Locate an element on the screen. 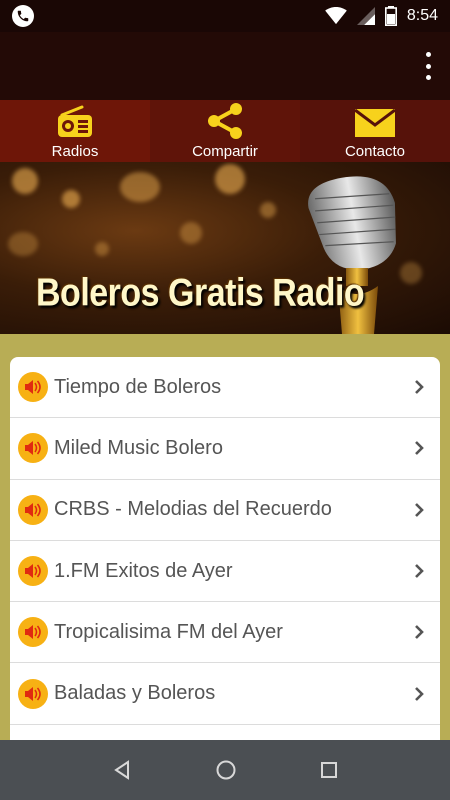 Image resolution: width=450 pixels, height=800 pixels. mail-icon is located at coordinates (375, 122).